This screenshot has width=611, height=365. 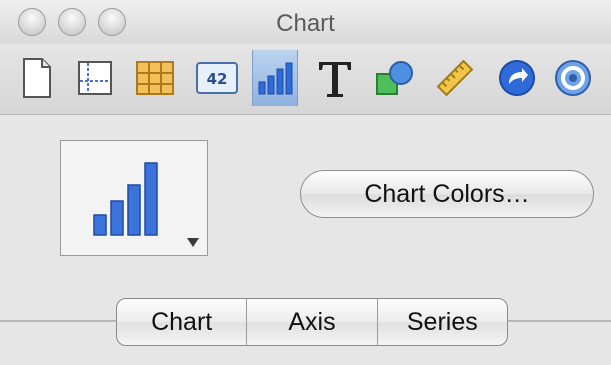 I want to click on chart-inspector-button, so click(x=275, y=78).